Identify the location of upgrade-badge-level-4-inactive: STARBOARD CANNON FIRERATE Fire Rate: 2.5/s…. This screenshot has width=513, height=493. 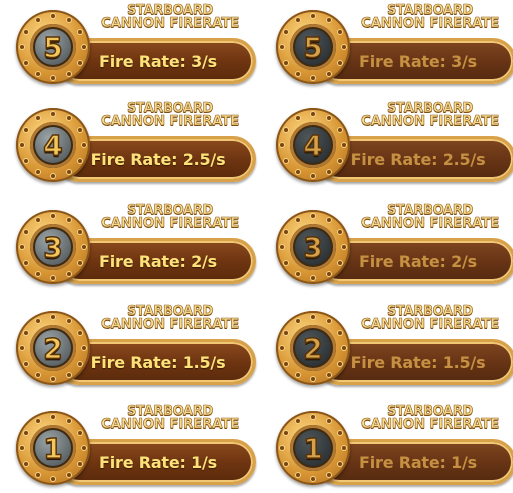
(394, 146).